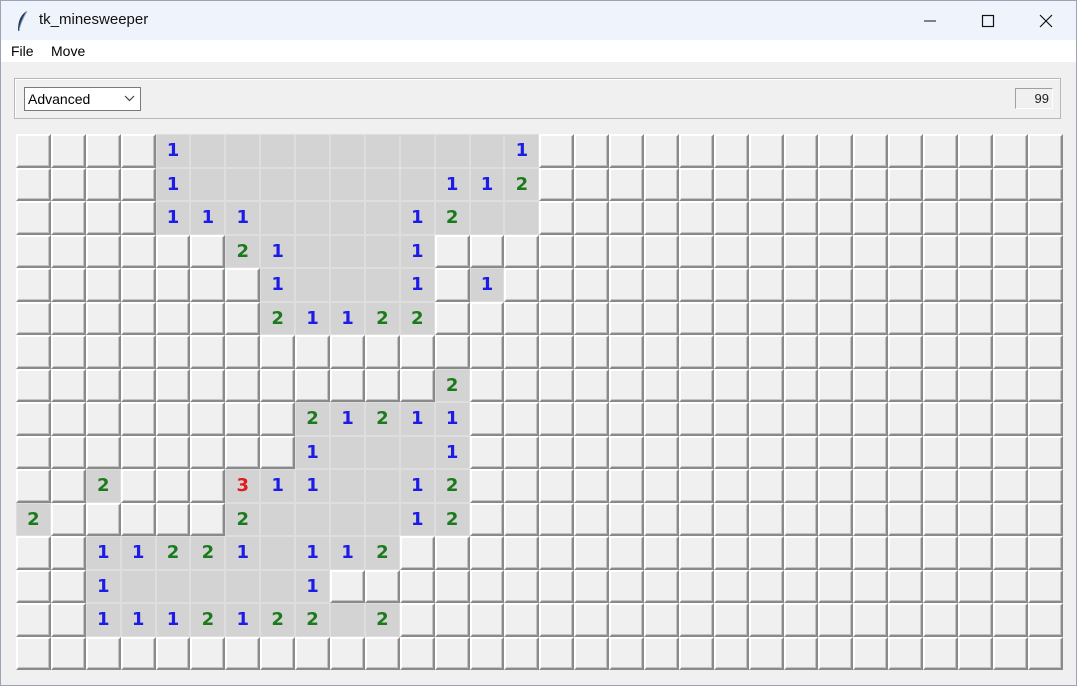  I want to click on cell-r14-c23, so click(836, 620).